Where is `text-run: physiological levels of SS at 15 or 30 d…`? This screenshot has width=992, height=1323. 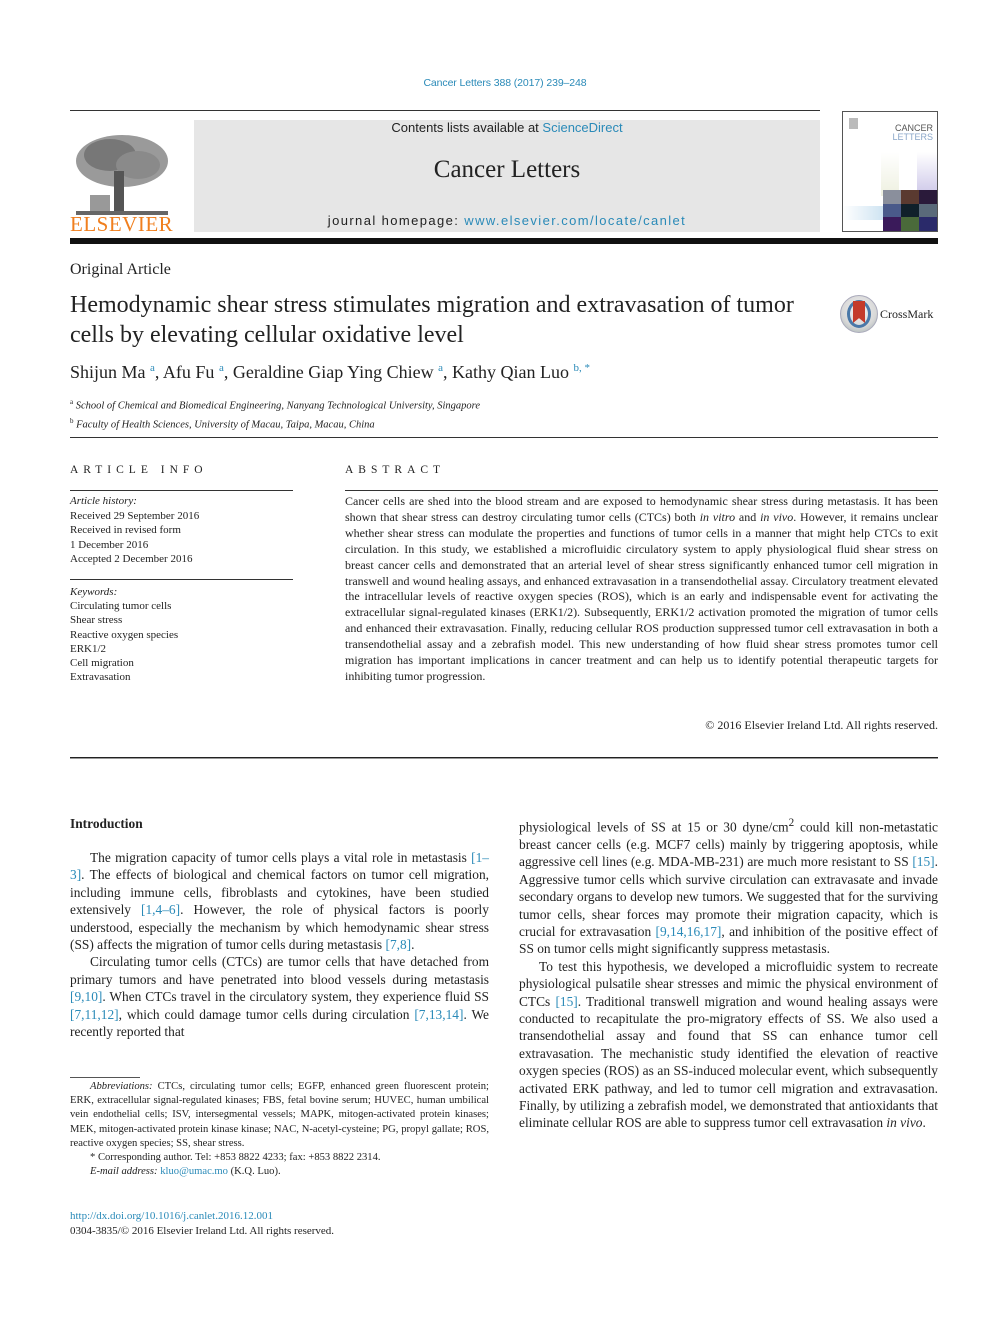
text-run: physiological levels of SS at 15 or 30 d… is located at coordinates (654, 827).